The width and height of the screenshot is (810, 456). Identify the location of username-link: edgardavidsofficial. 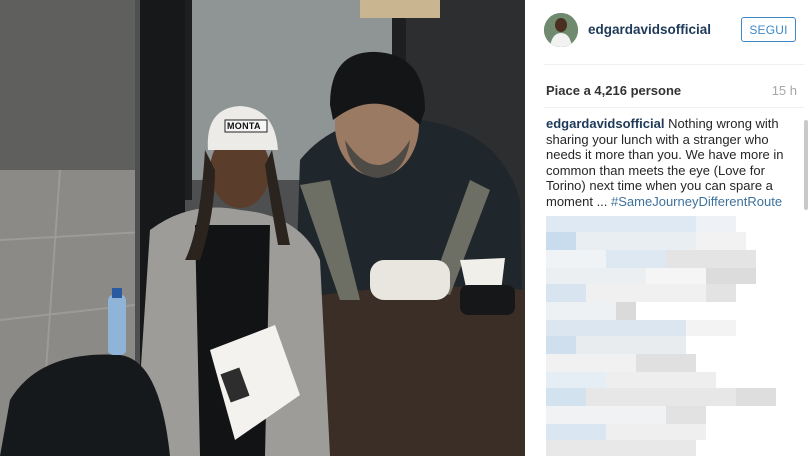
(649, 29).